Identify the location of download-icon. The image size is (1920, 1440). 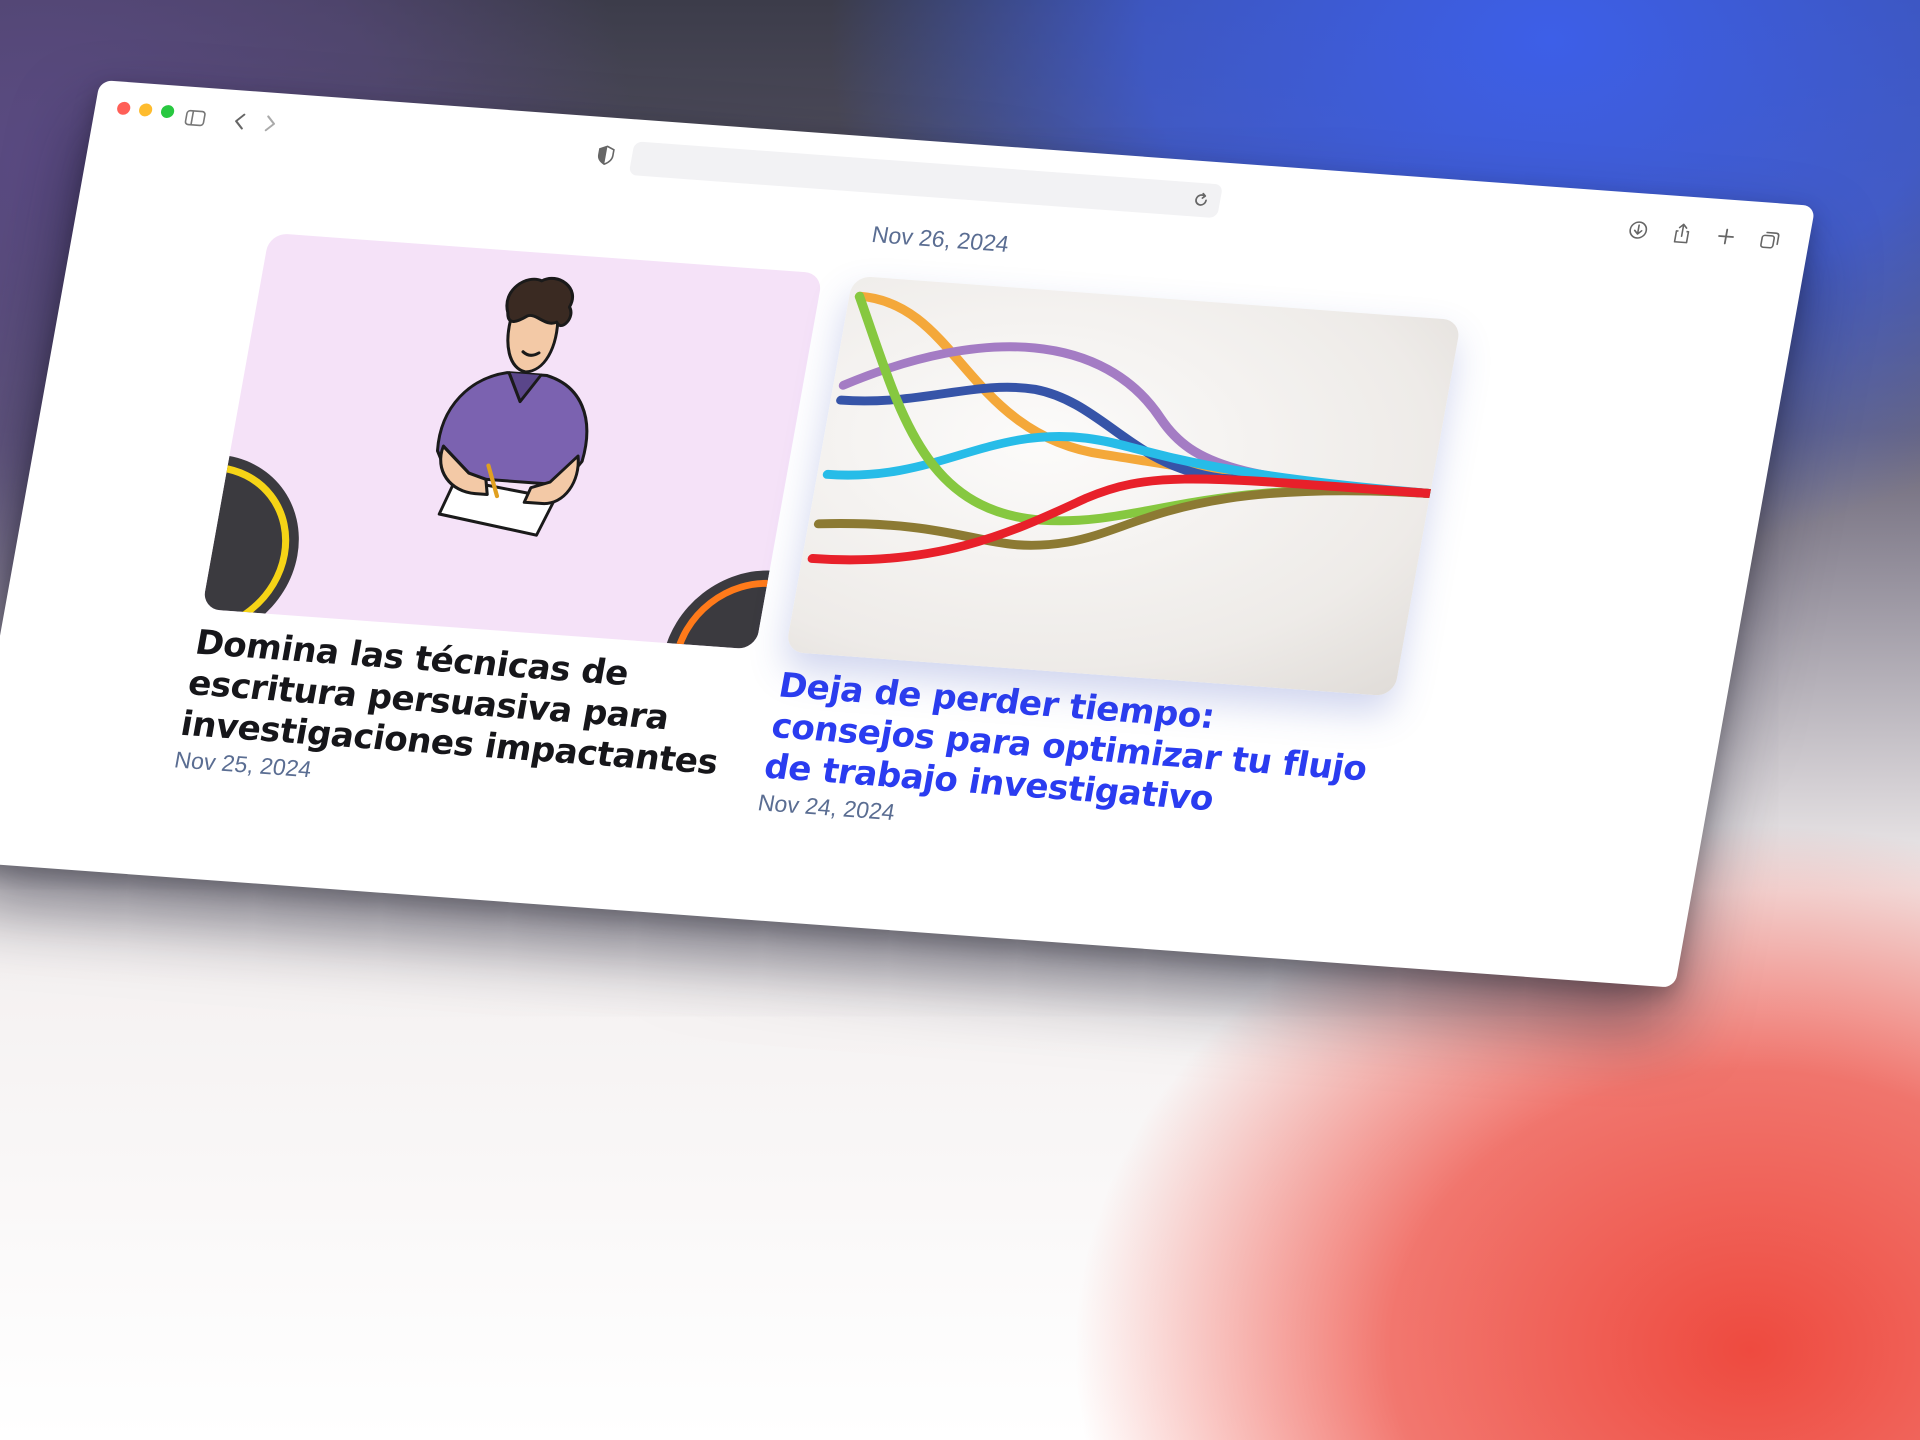
(1638, 229).